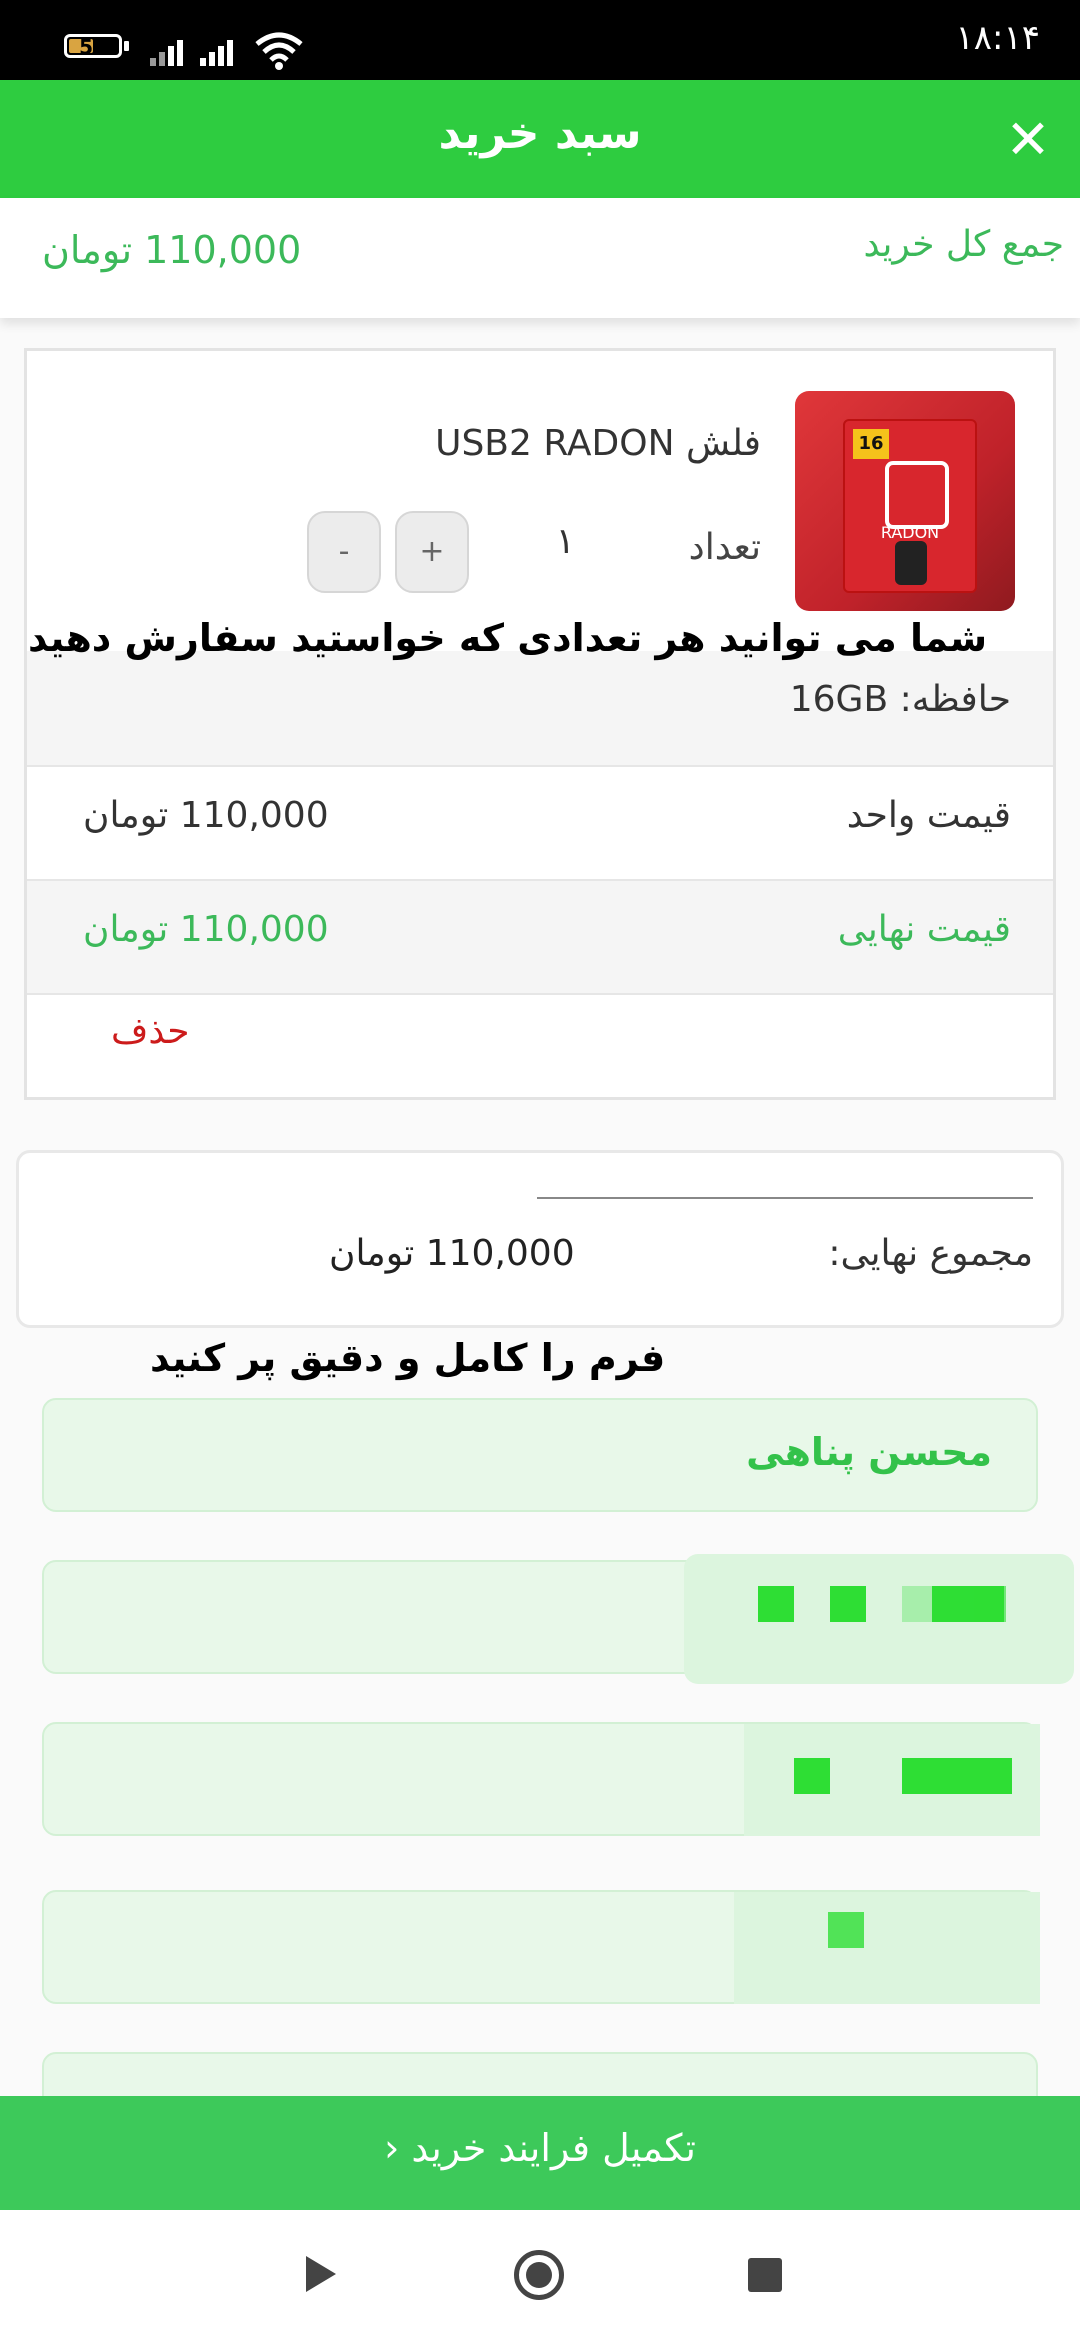 This screenshot has height=2340, width=1080. Describe the element at coordinates (928, 815) in the screenshot. I see `unit-price-label: قیمت واحد` at that location.